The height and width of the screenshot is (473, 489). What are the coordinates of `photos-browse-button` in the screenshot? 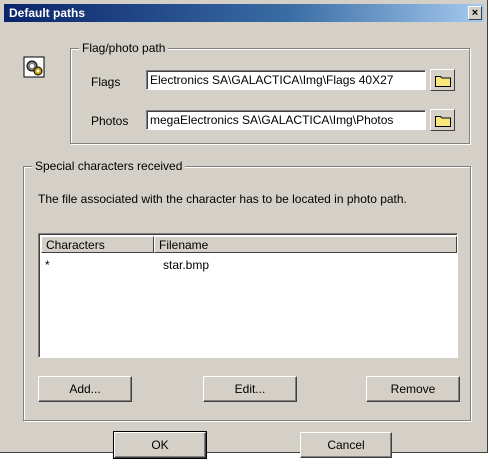 It's located at (442, 120).